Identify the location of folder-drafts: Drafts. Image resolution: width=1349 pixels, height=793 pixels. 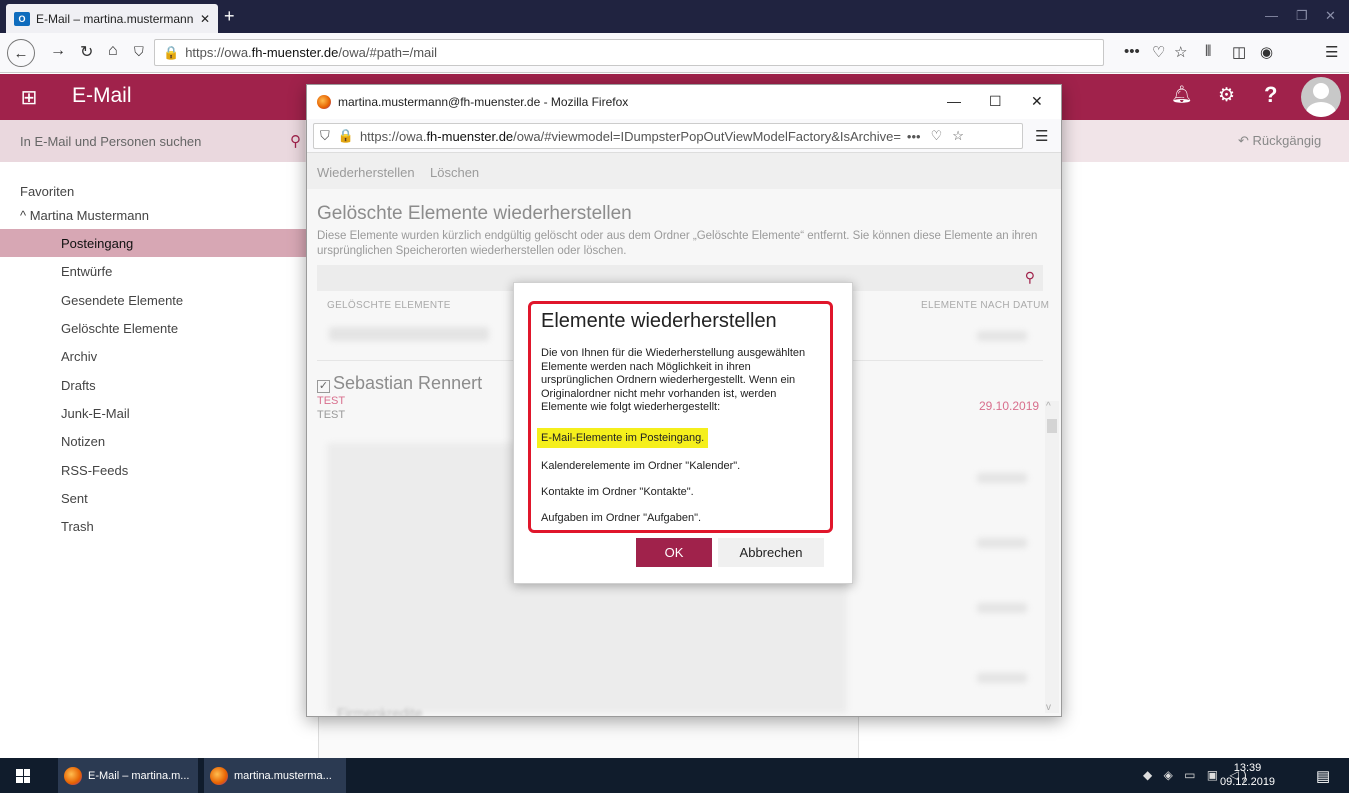
(159, 385).